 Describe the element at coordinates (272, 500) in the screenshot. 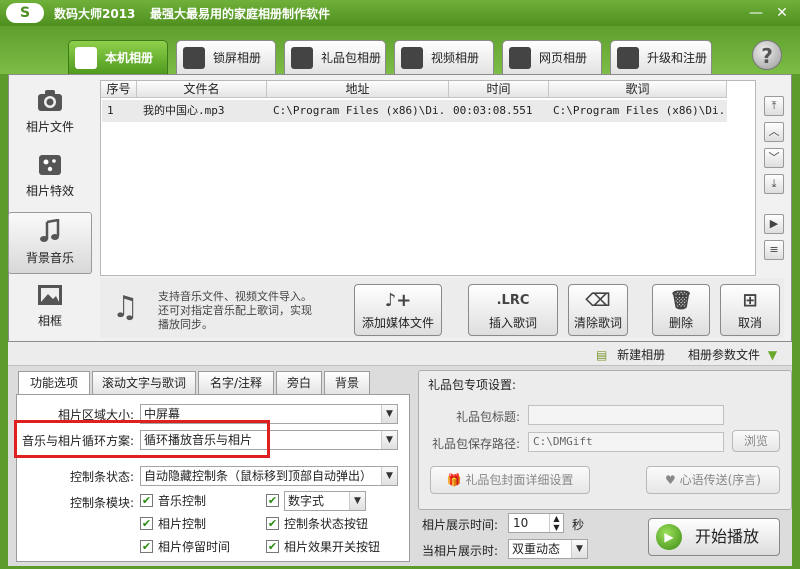

I see `time-format-checkbox: ✔` at that location.